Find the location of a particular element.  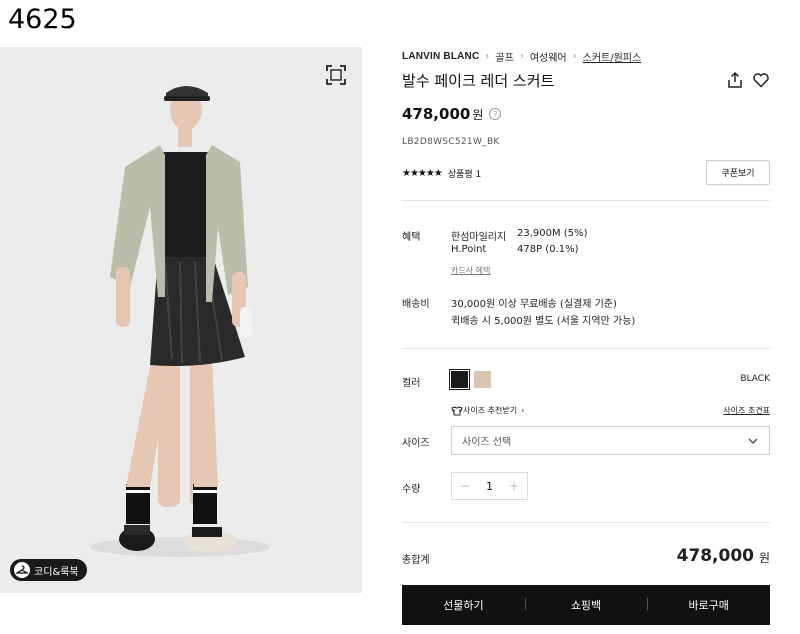

share-icon is located at coordinates (735, 80).